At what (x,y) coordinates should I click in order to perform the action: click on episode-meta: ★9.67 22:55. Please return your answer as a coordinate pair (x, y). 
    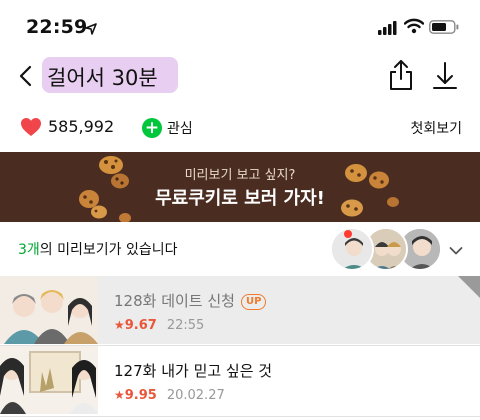
    Looking at the image, I should click on (159, 325).